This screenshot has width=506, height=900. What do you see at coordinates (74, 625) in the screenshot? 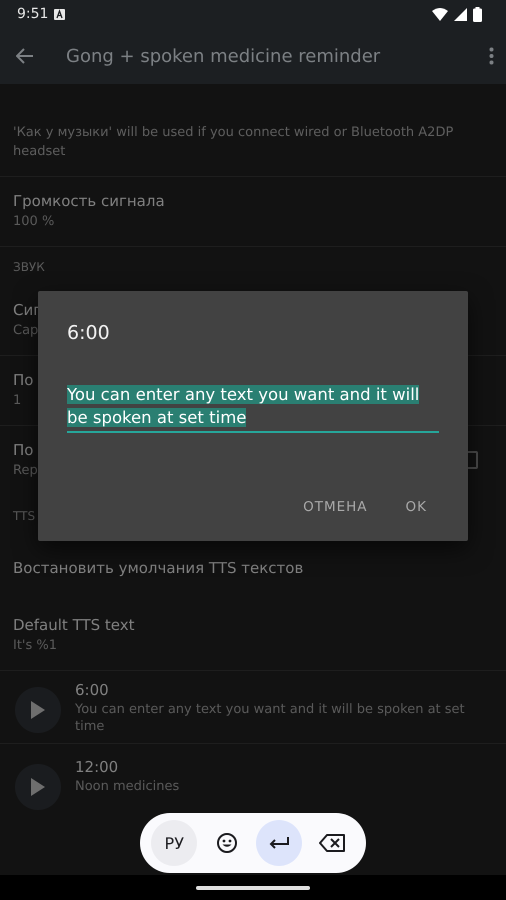
I see `preference-title: Default TTS text` at bounding box center [74, 625].